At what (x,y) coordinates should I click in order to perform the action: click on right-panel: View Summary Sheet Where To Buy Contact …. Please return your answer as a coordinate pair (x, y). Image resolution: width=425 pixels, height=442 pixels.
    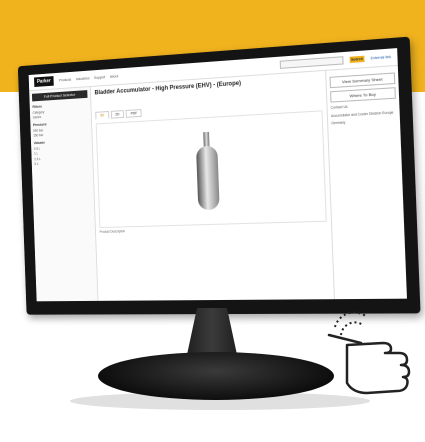
    Looking at the image, I should click on (366, 182).